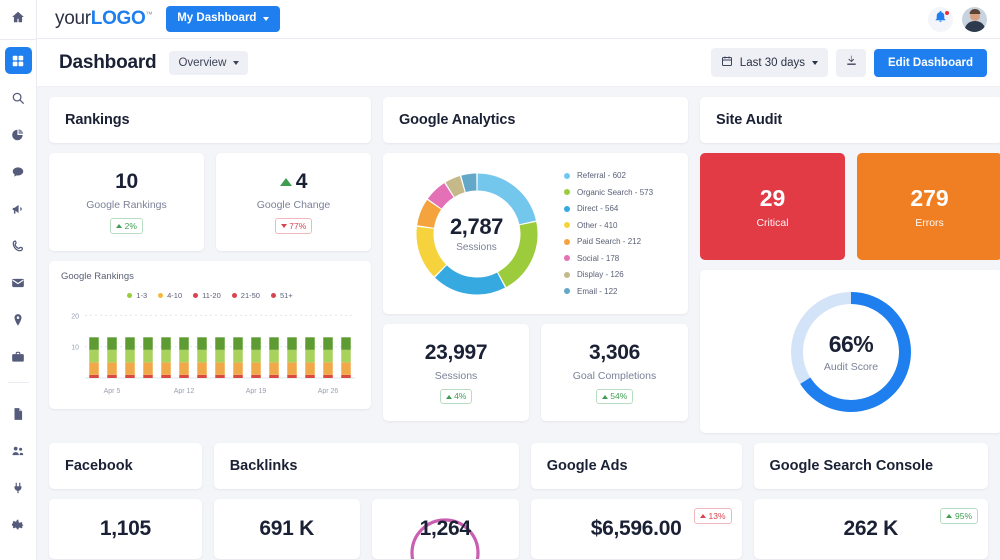 Image resolution: width=1000 pixels, height=560 pixels. I want to click on stat-backlinks: 691 K, so click(286, 529).